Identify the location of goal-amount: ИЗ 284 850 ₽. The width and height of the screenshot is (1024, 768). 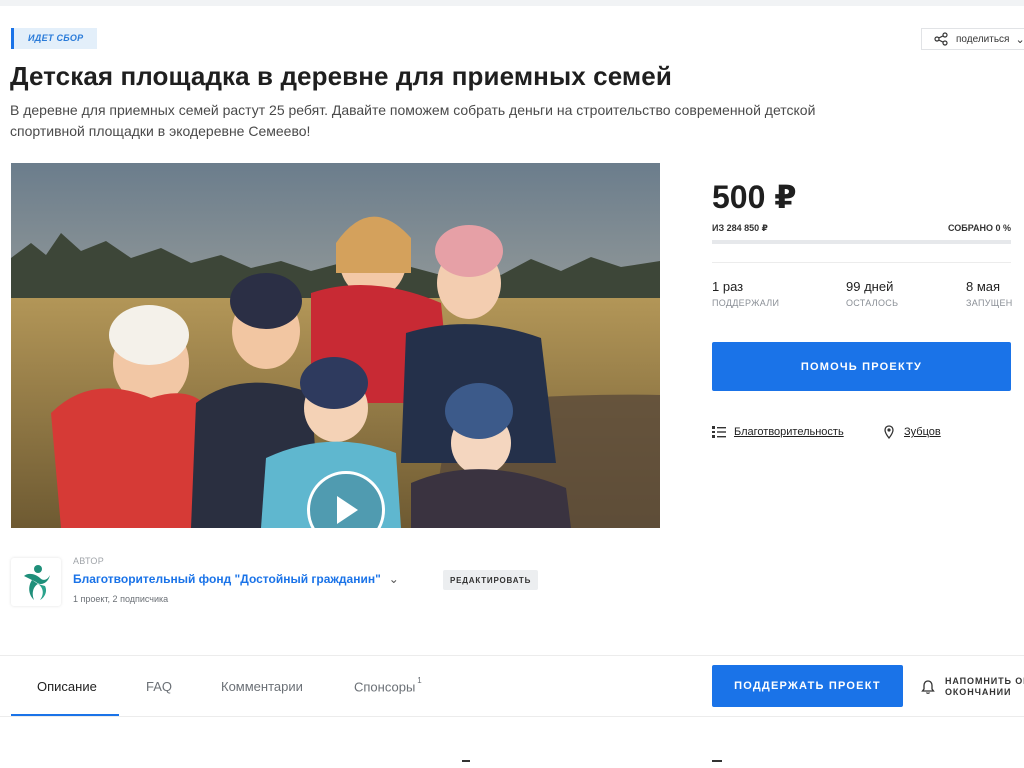
(740, 228).